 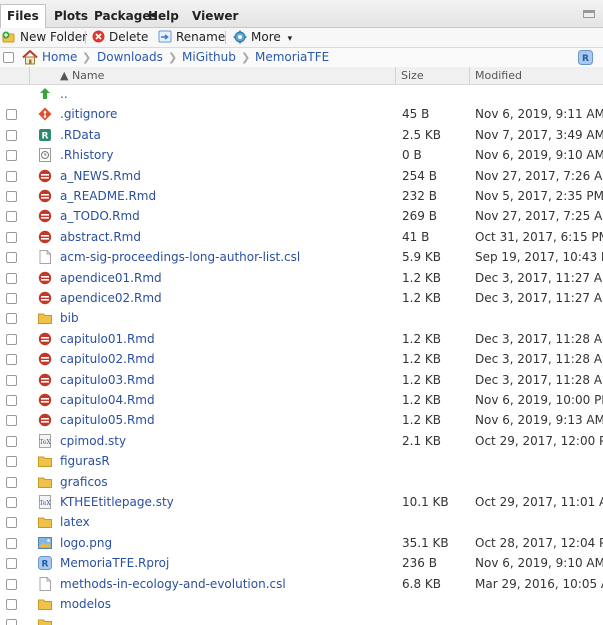 What do you see at coordinates (54, 37) in the screenshot?
I see `new-folder-label: New Folder` at bounding box center [54, 37].